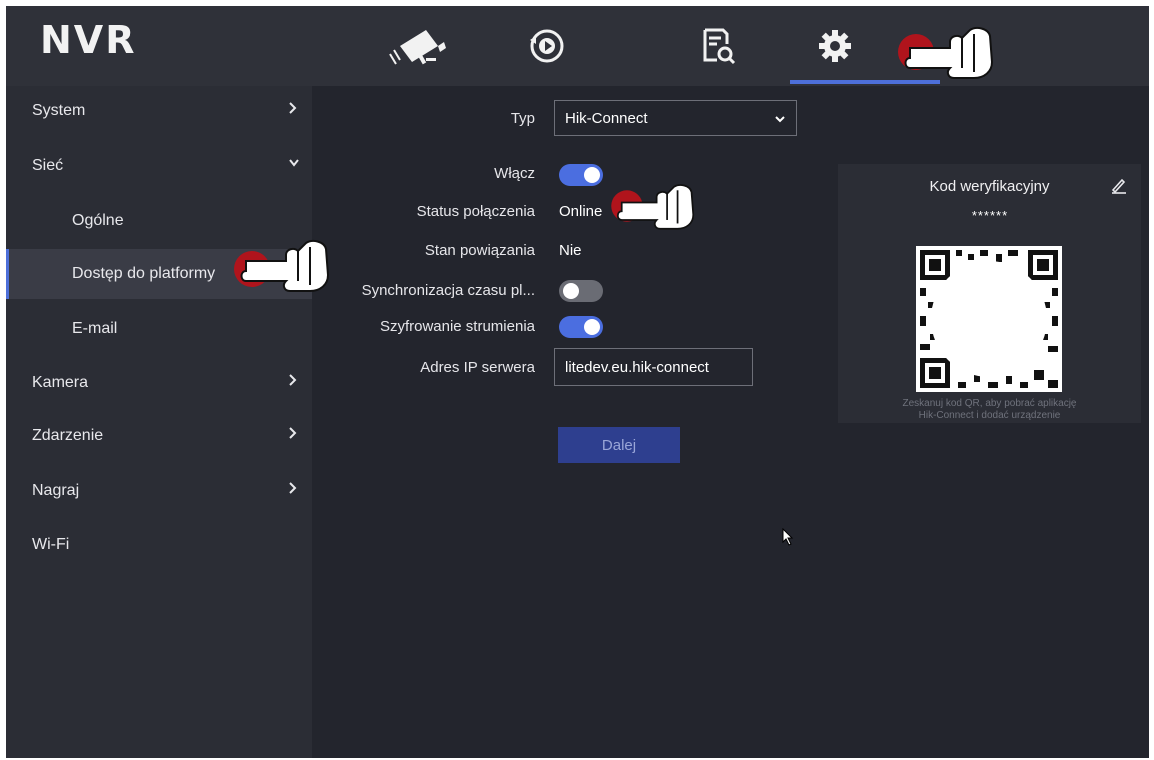 The width and height of the screenshot is (1154, 760). Describe the element at coordinates (68, 435) in the screenshot. I see `sidebar-item-label: Zdarzenie` at that location.